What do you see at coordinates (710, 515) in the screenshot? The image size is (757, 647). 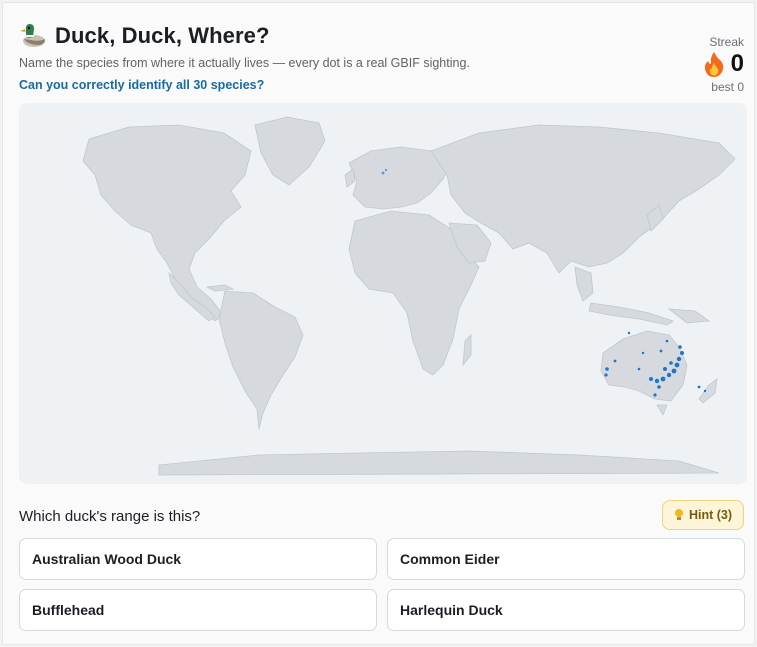 I see `hint-label: Hint (3)` at bounding box center [710, 515].